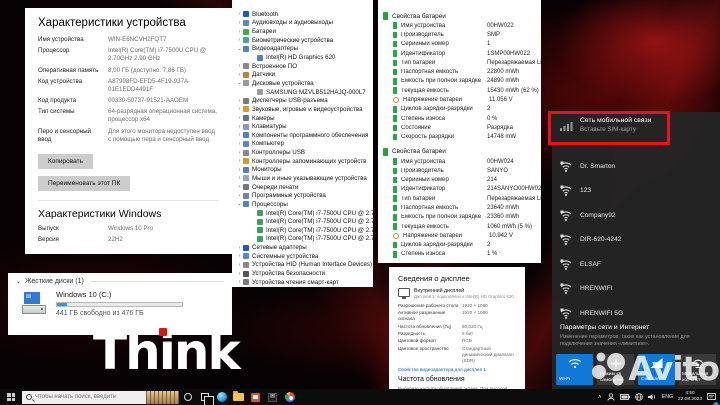 The image size is (720, 405). Describe the element at coordinates (636, 313) in the screenshot. I see `wifi-network-item: HRENWIFI 5G` at that location.